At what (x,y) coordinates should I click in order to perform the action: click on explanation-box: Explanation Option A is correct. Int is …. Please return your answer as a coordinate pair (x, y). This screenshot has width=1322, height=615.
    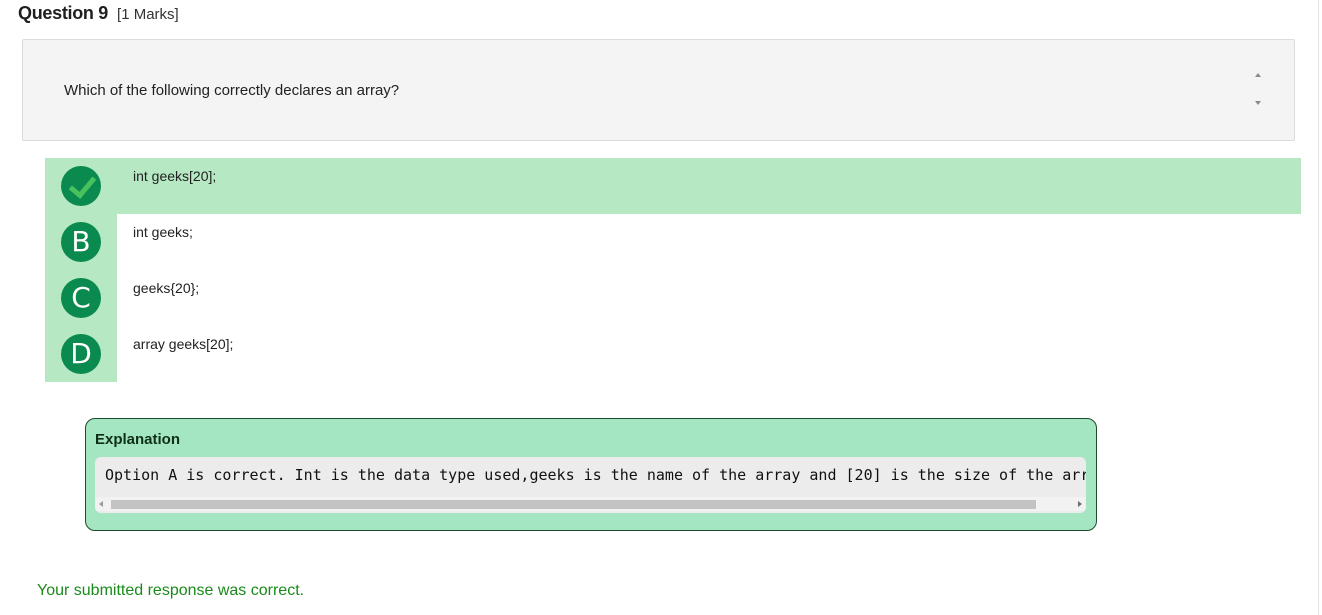
    Looking at the image, I should click on (591, 474).